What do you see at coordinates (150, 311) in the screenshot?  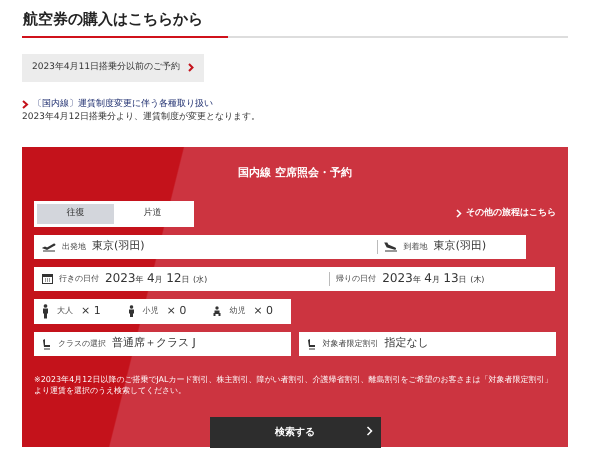 I see `passenger-type-label: 小児` at bounding box center [150, 311].